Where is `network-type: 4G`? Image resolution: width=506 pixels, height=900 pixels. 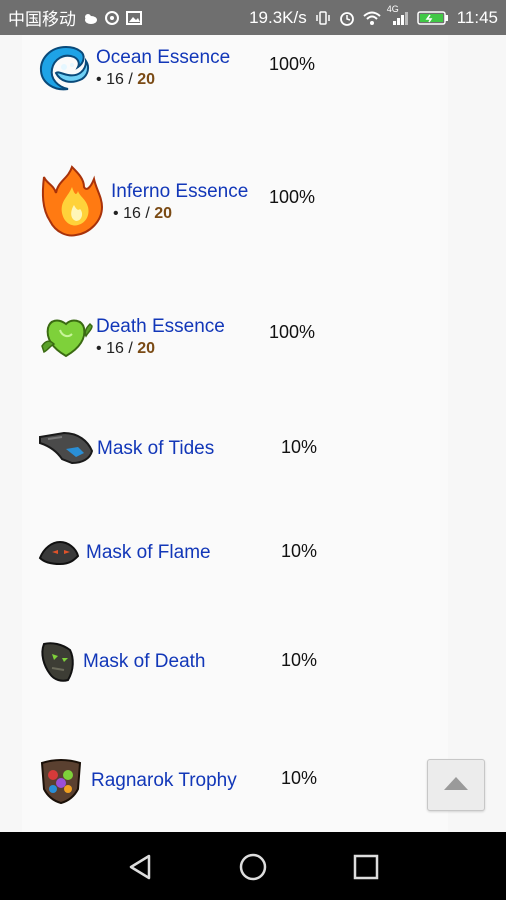
network-type: 4G is located at coordinates (392, 8).